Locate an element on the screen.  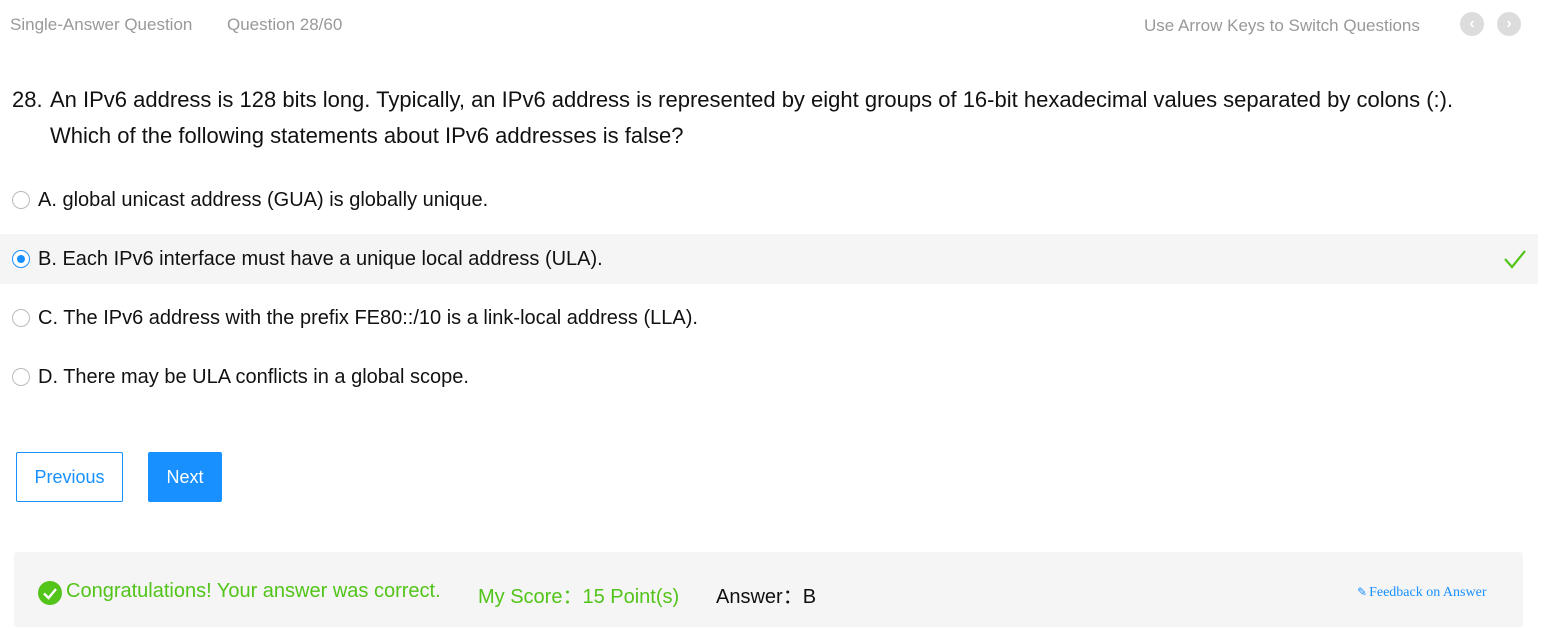
chevron-left-icon: ‹ is located at coordinates (1472, 24).